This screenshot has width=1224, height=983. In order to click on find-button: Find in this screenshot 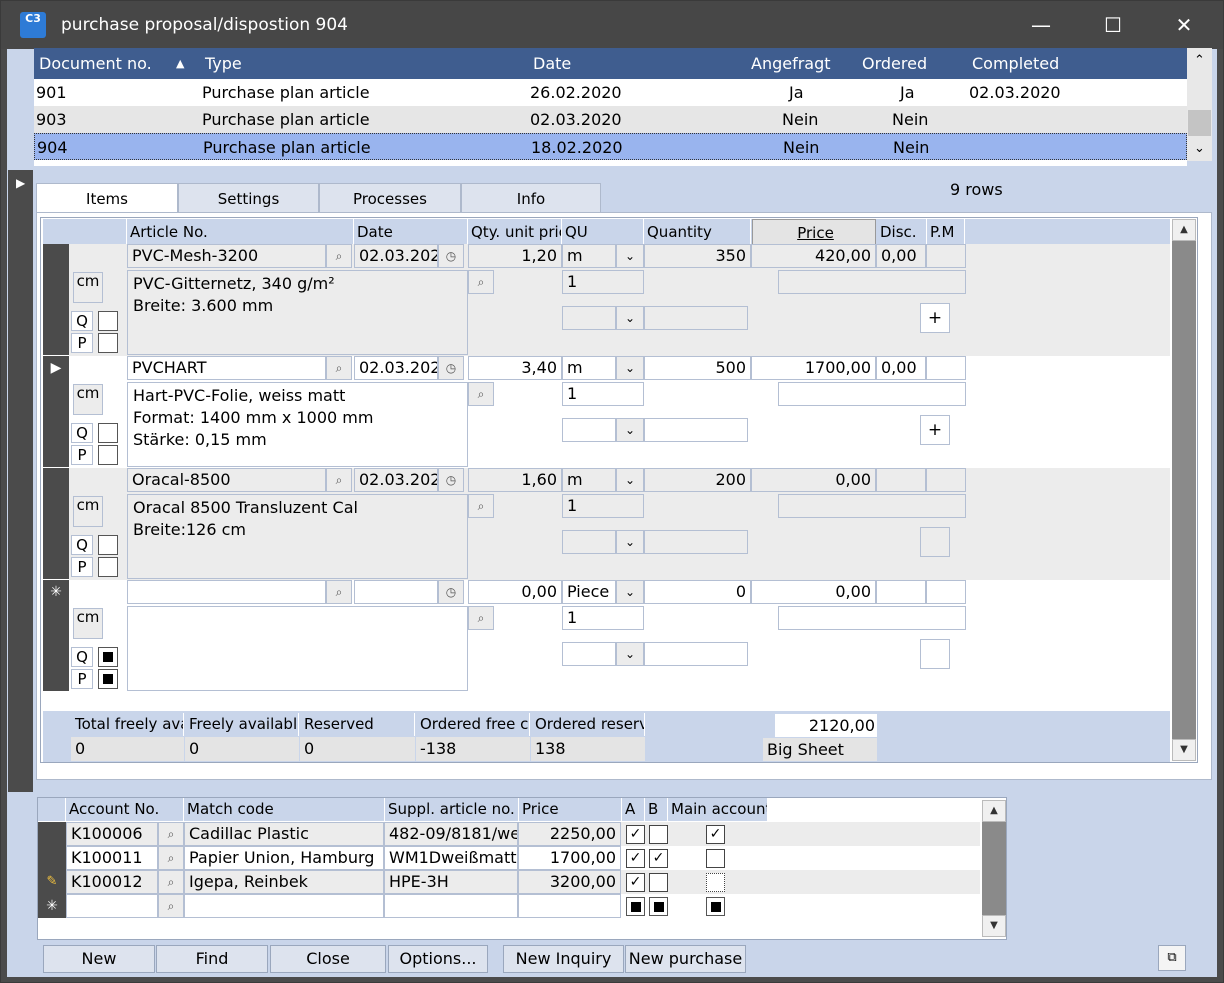, I will do `click(212, 959)`.